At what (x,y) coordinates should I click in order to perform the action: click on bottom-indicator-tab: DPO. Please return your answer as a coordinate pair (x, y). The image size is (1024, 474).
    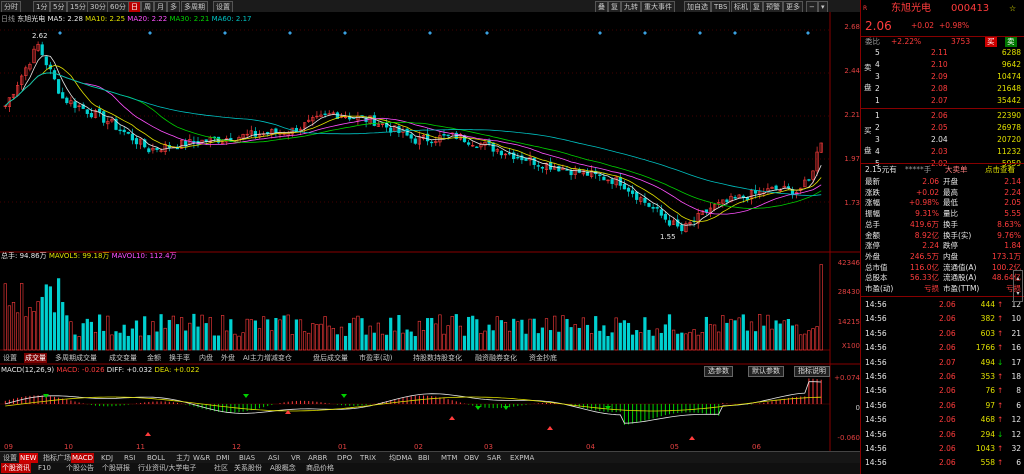
    Looking at the image, I should click on (344, 458).